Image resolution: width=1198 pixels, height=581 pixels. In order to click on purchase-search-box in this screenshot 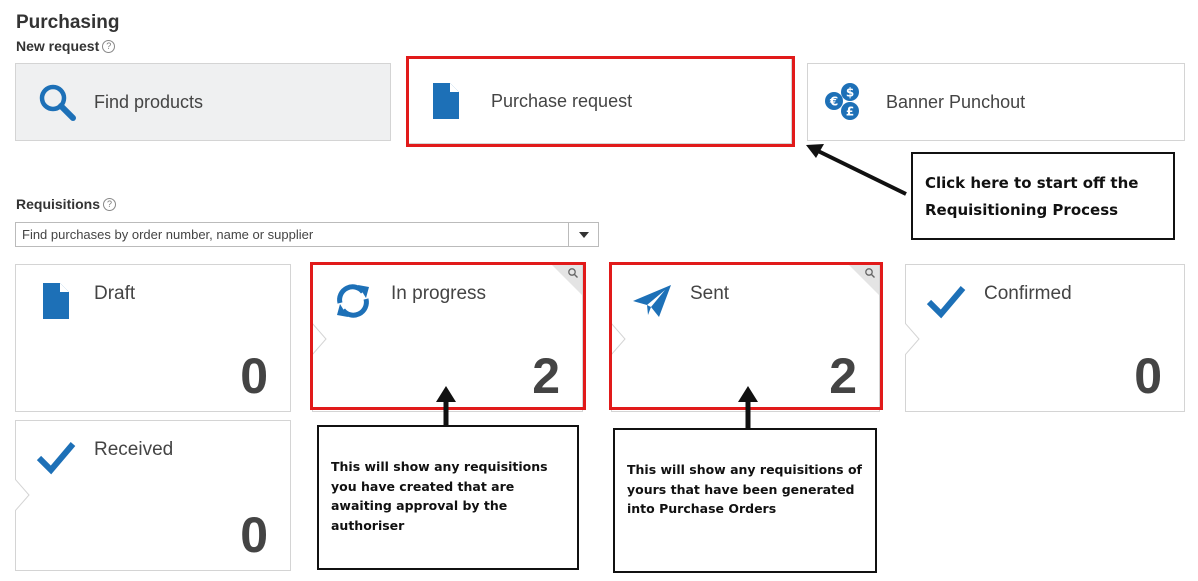, I will do `click(307, 234)`.